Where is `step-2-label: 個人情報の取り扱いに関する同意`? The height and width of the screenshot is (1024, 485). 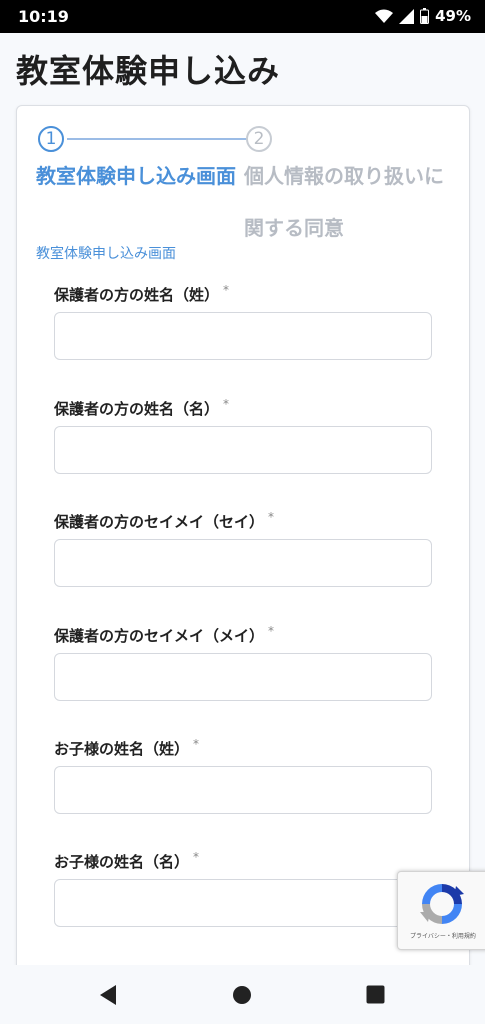
step-2-label: 個人情報の取り扱いに関する同意 is located at coordinates (344, 202).